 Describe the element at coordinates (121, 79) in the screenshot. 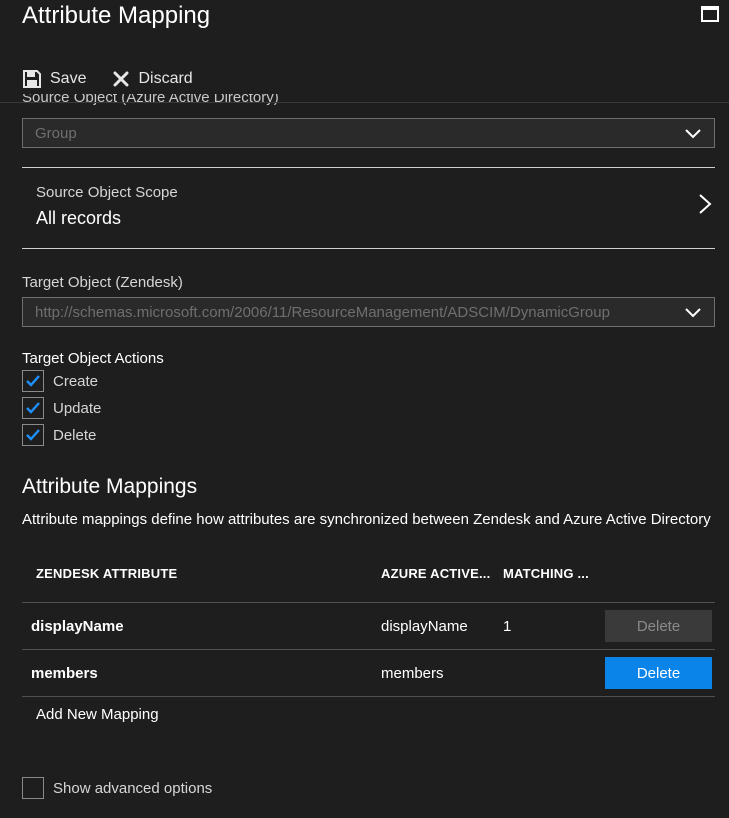

I see `close-icon` at that location.